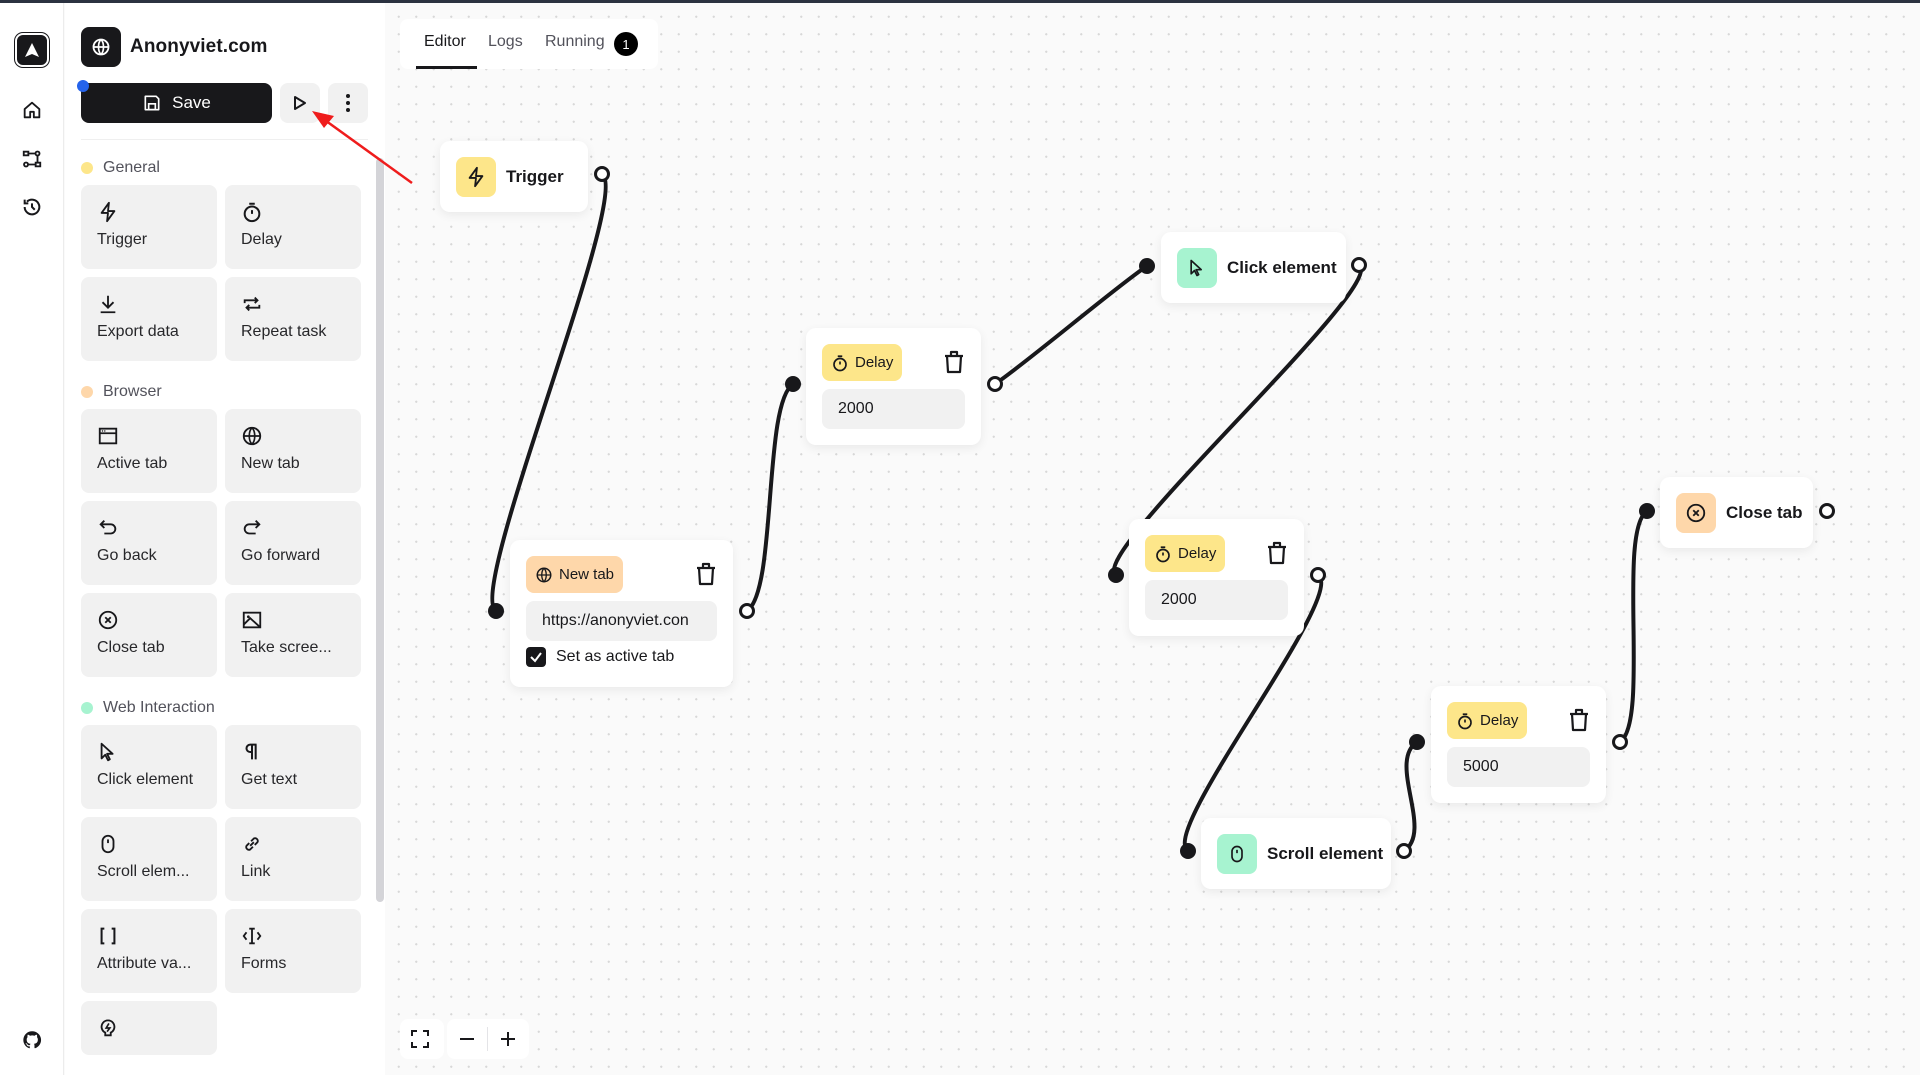  I want to click on block-active-tab: Active tab, so click(149, 451).